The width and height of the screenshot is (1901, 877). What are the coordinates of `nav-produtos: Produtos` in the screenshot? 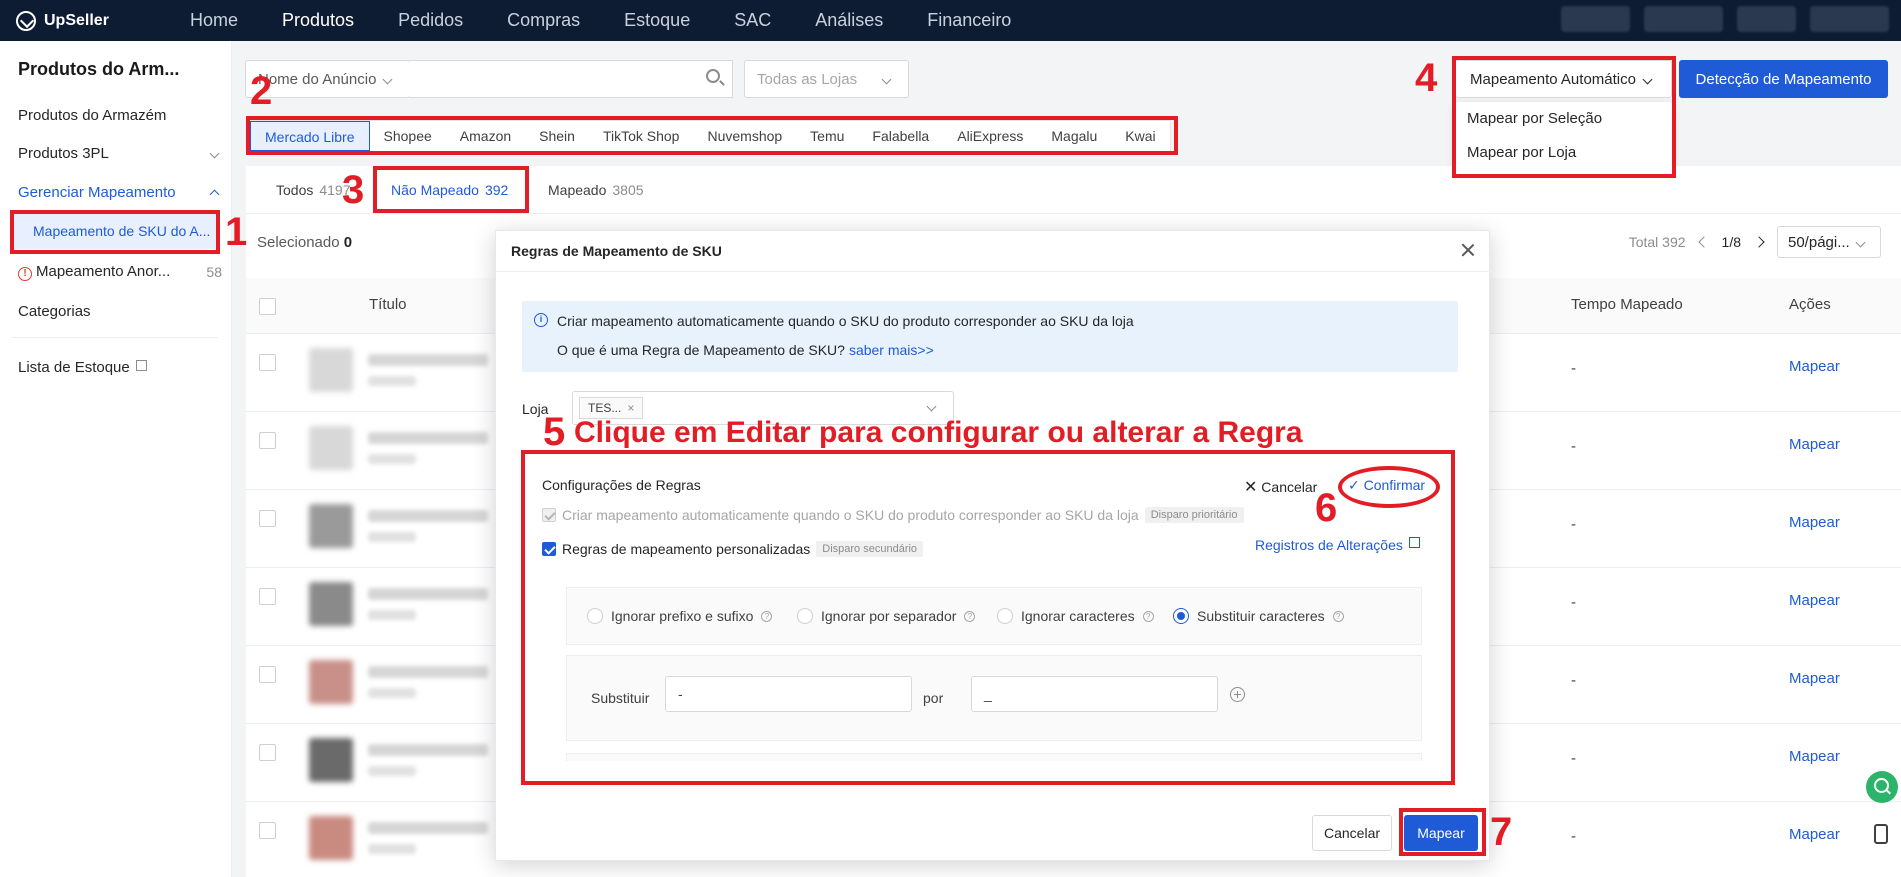 It's located at (318, 20).